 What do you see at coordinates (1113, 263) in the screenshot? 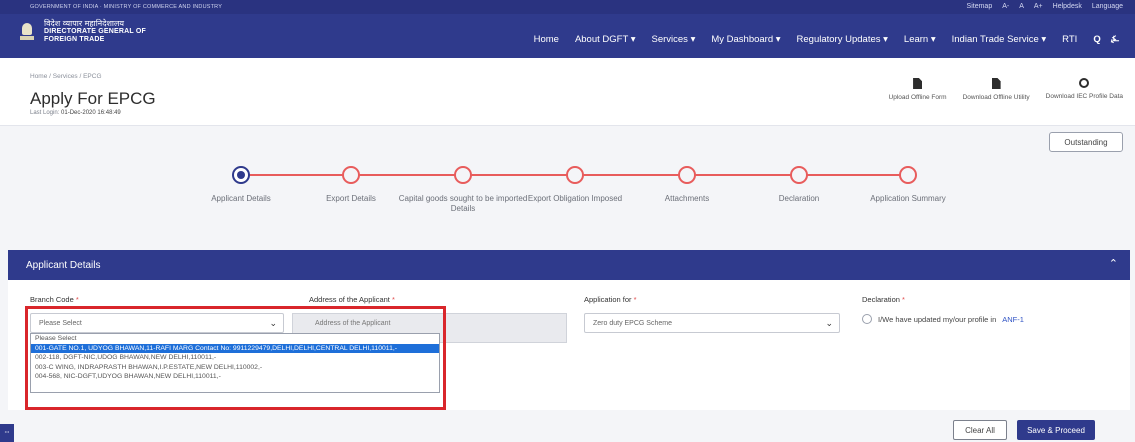
I see `chevron-up-icon: ⌃` at bounding box center [1113, 263].